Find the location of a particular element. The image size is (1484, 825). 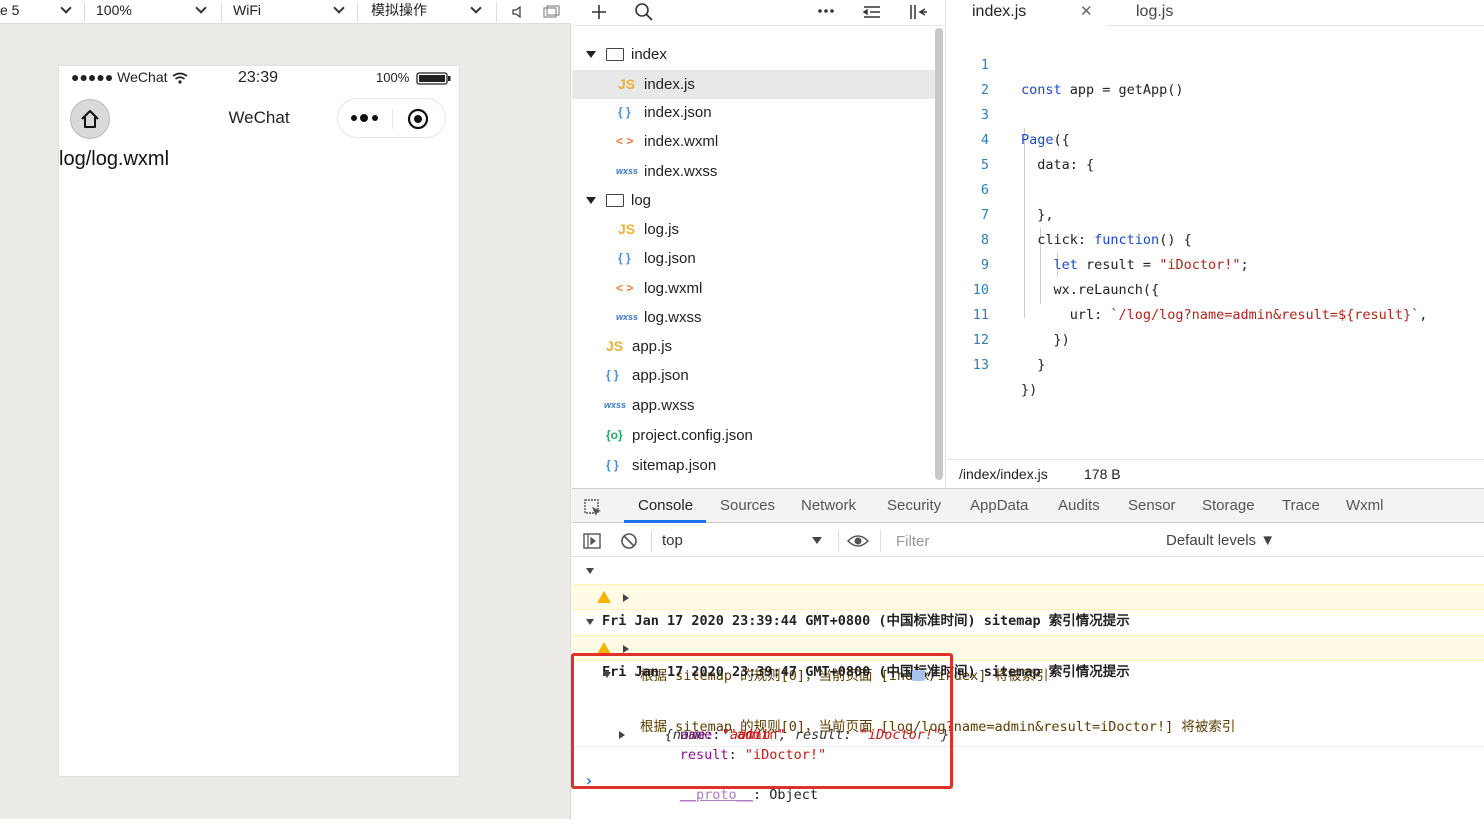

code-line: 9 wx.reLaunch({ is located at coordinates (1053, 263).